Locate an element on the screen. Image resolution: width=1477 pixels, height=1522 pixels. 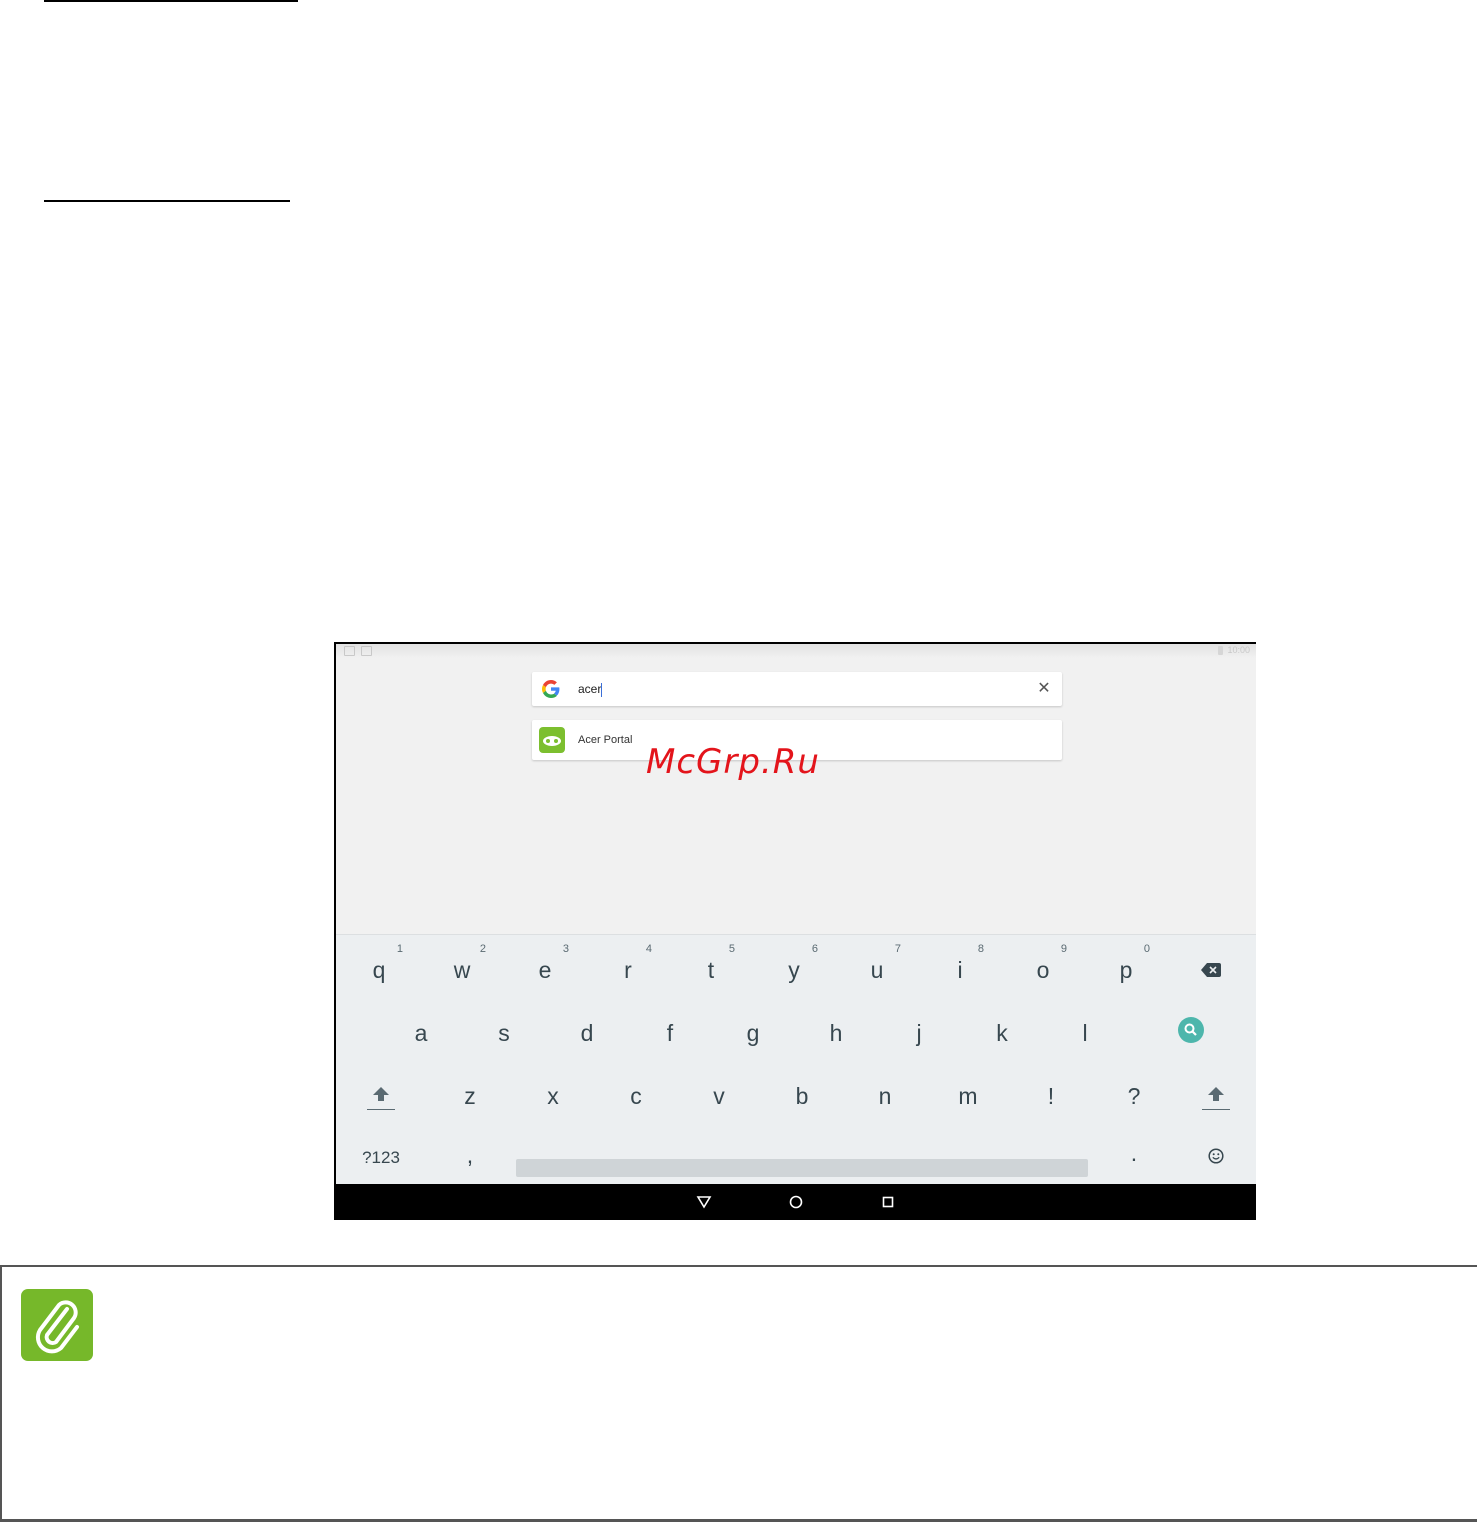
key-label: y is located at coordinates (794, 970).